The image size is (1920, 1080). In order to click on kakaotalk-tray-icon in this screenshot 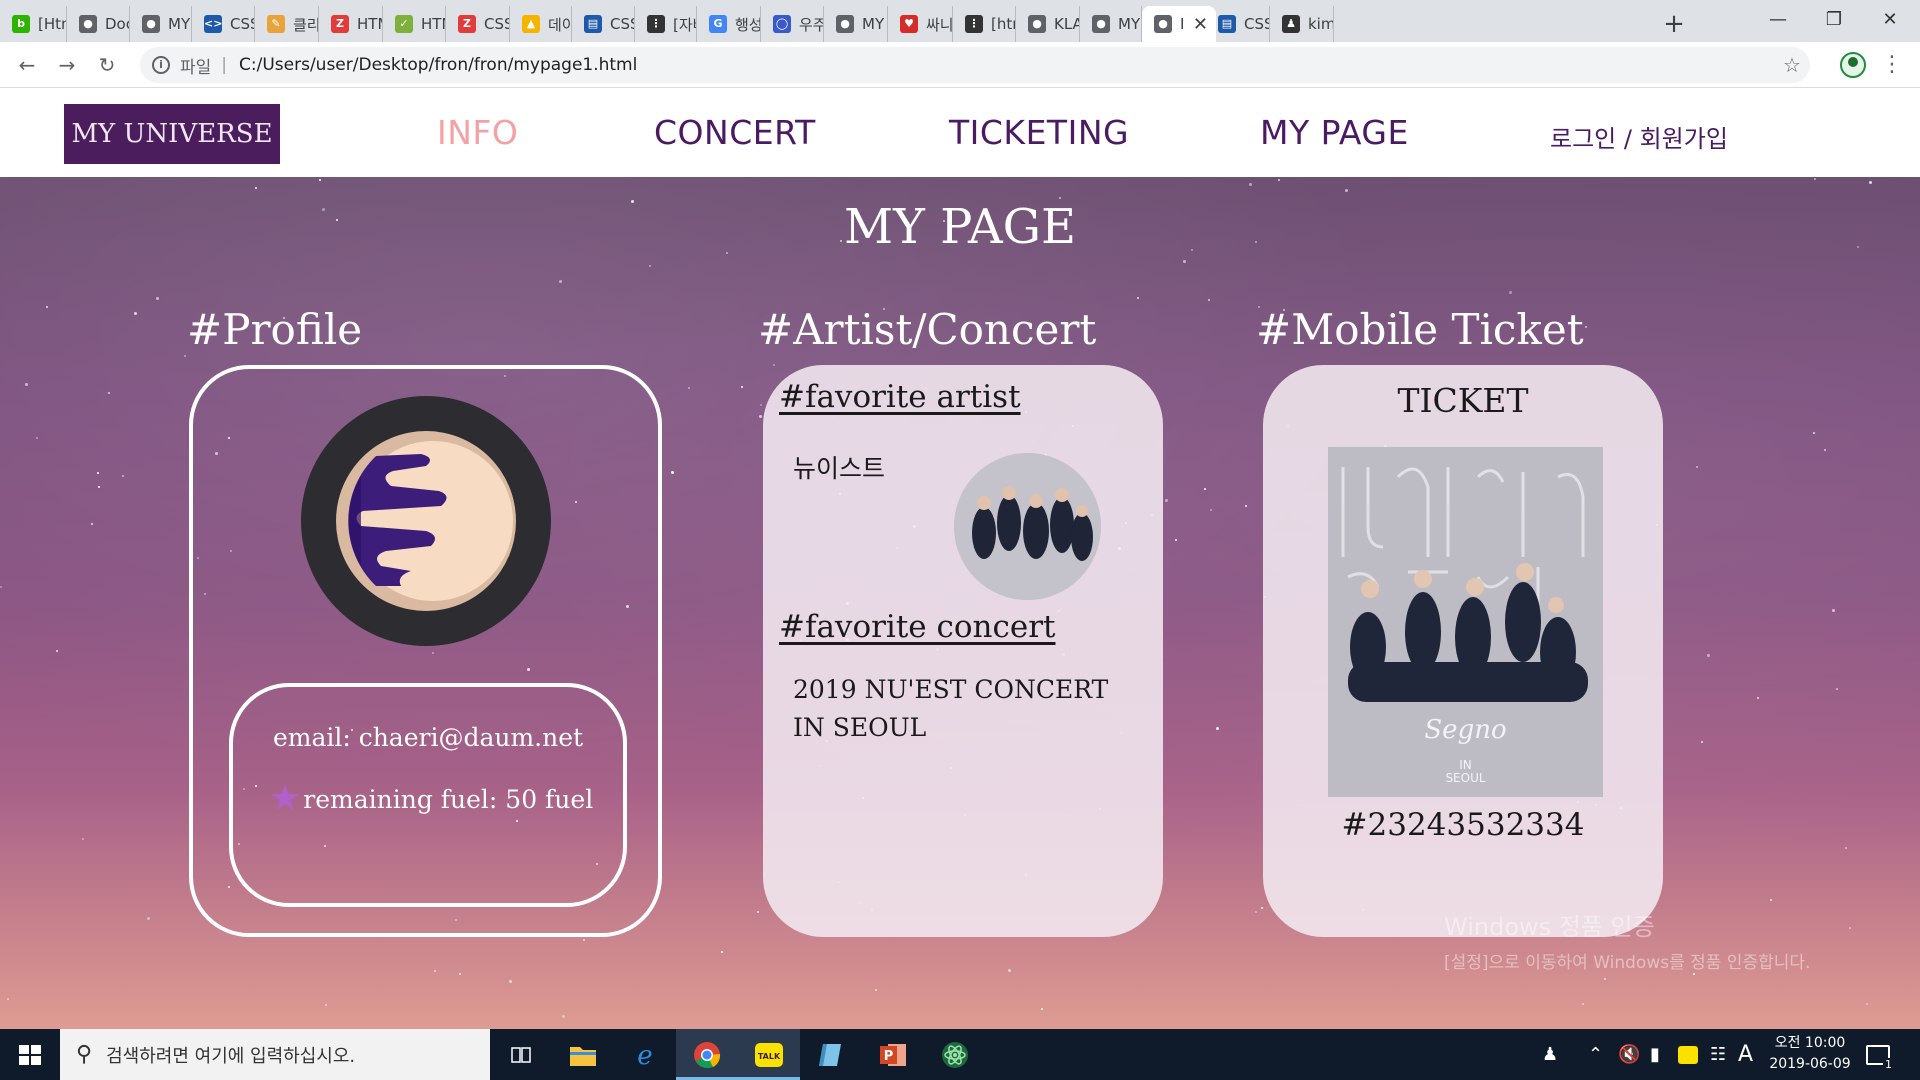, I will do `click(1688, 1054)`.